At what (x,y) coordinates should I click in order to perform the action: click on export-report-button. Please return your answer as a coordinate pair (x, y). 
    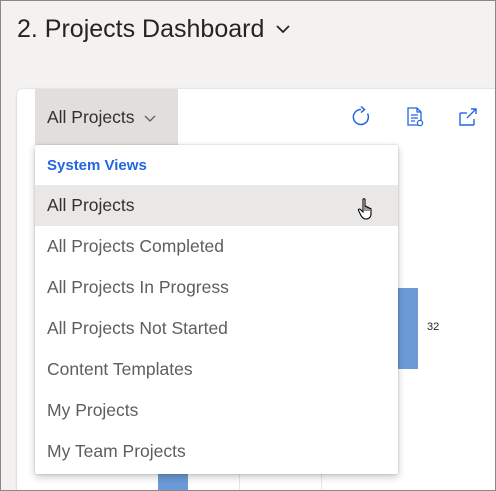
    Looking at the image, I should click on (415, 117).